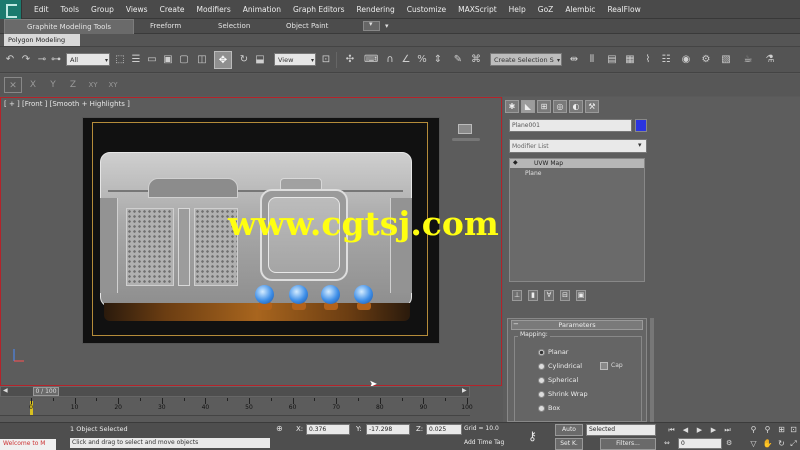  Describe the element at coordinates (466, 139) in the screenshot. I see `viewcube-ring` at that location.